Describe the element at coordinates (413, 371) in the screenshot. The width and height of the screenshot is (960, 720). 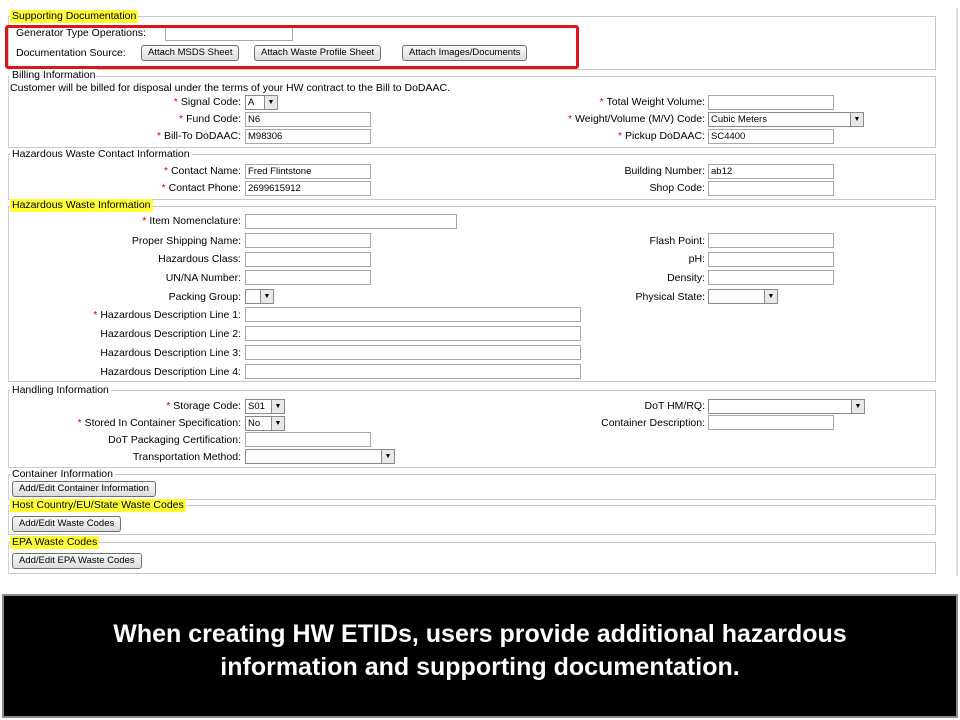
I see `hazardous-description-line-4-field` at that location.